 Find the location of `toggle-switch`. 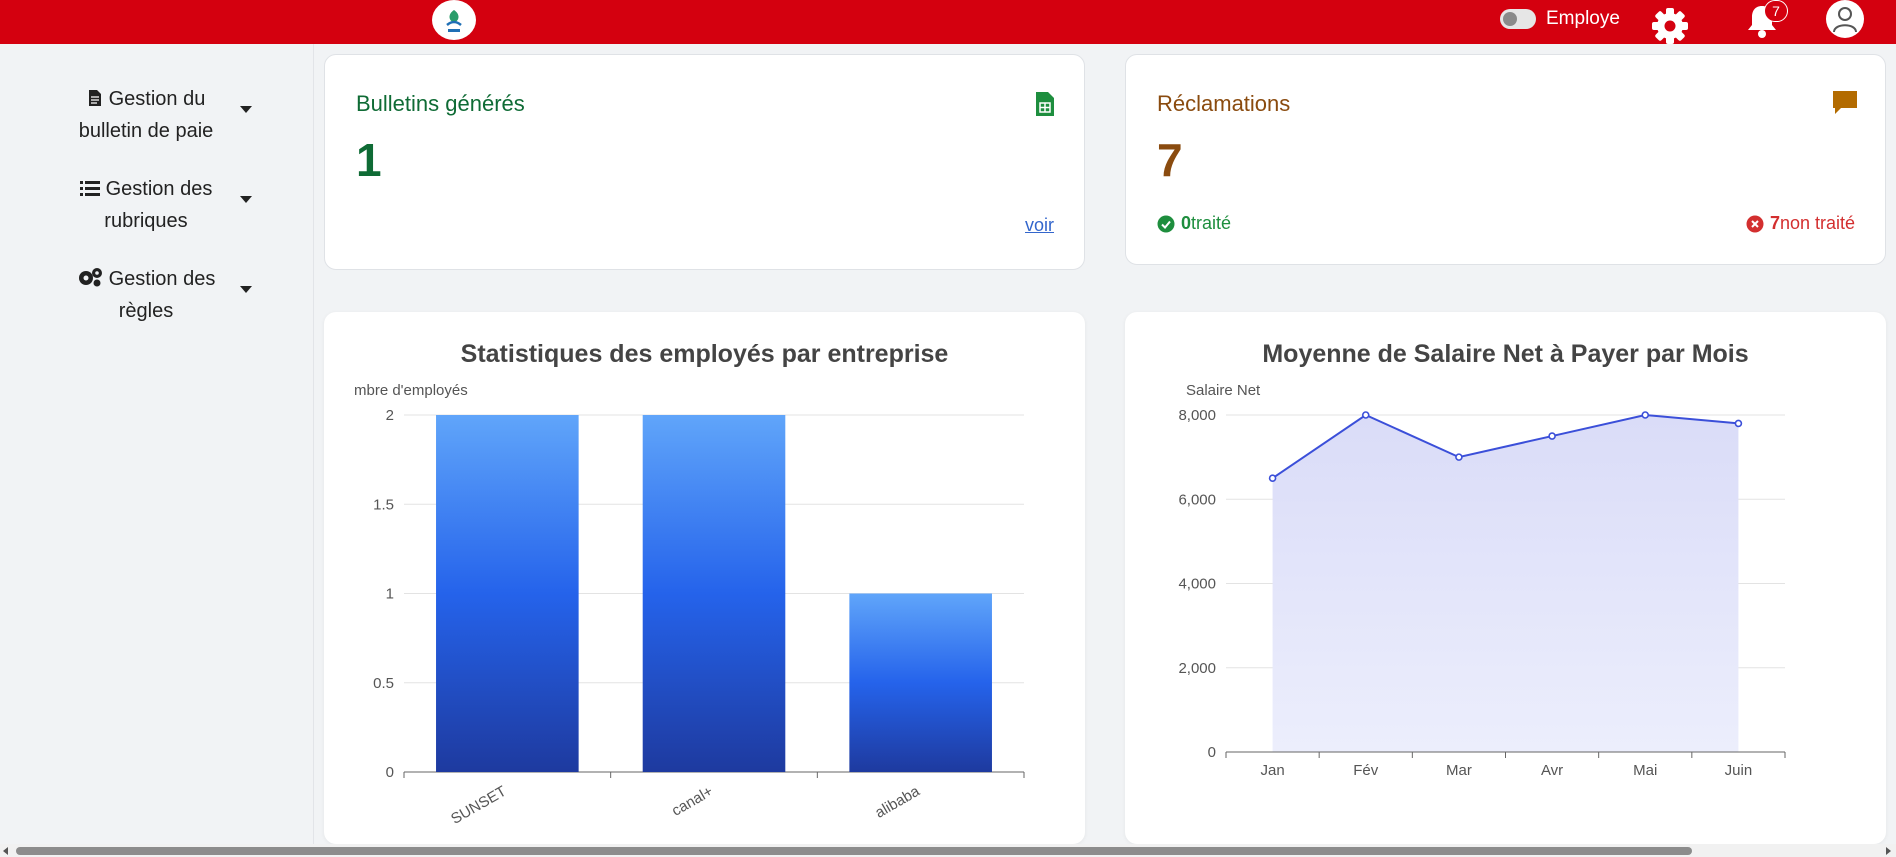

toggle-switch is located at coordinates (1518, 19).